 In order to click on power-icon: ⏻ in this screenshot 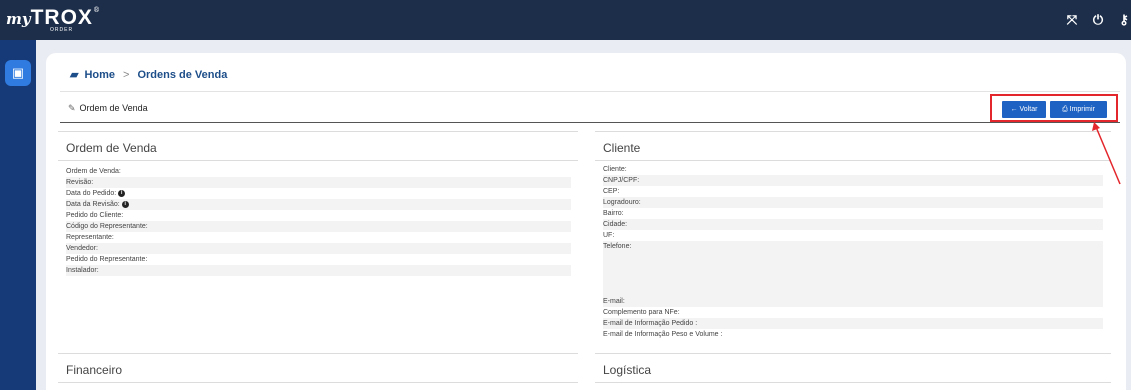, I will do `click(1098, 20)`.